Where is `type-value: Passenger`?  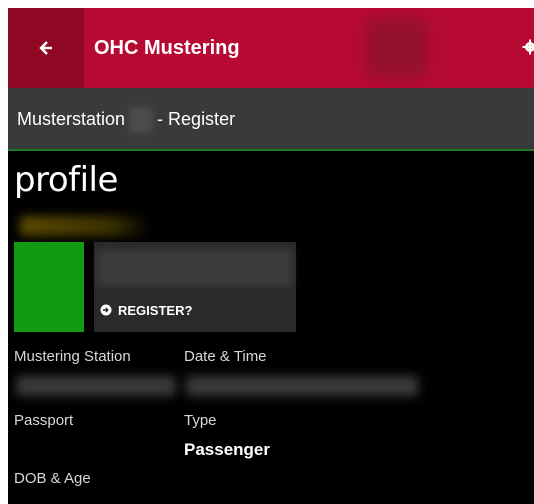
type-value: Passenger is located at coordinates (227, 449).